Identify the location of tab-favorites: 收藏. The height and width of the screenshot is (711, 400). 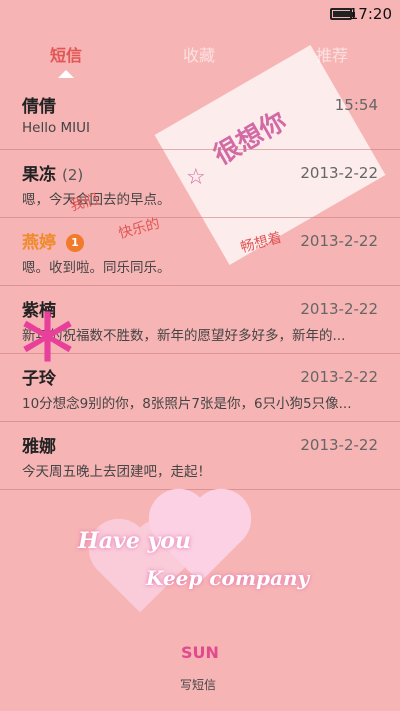
(199, 54).